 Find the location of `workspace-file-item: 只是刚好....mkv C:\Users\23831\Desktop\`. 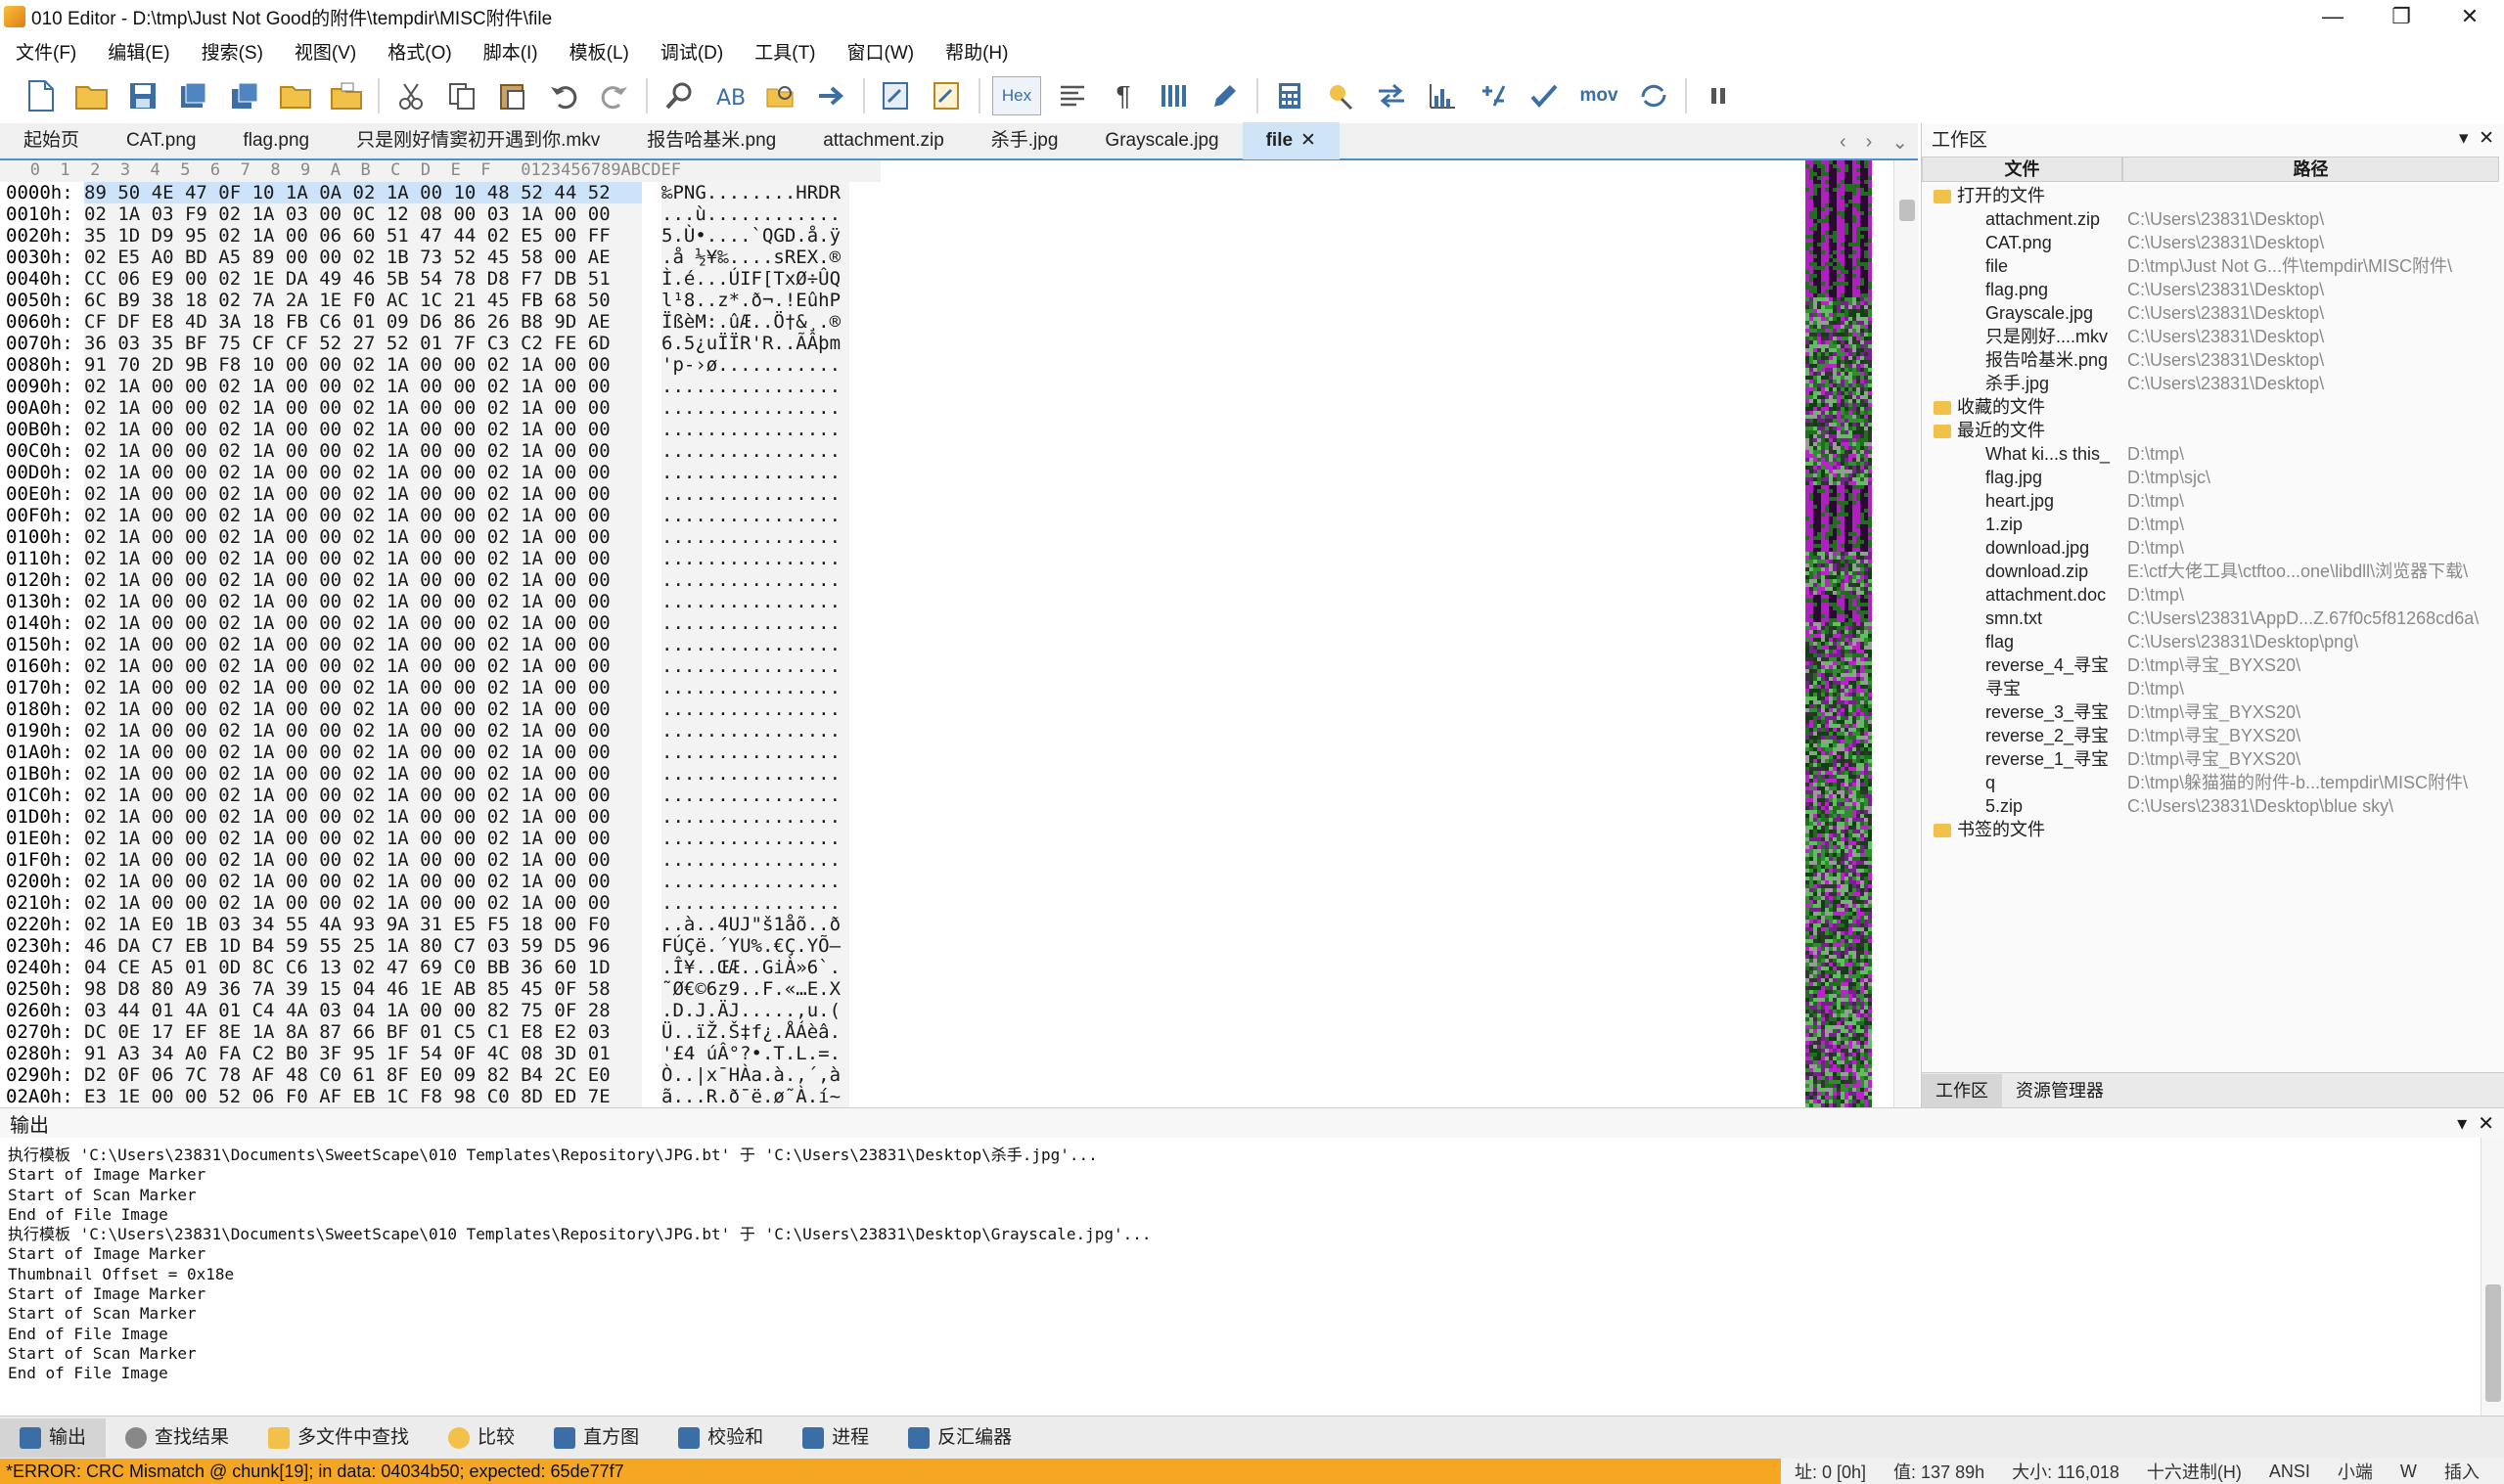

workspace-file-item: 只是刚好....mkv C:\Users\23831\Desktop\ is located at coordinates (2213, 336).